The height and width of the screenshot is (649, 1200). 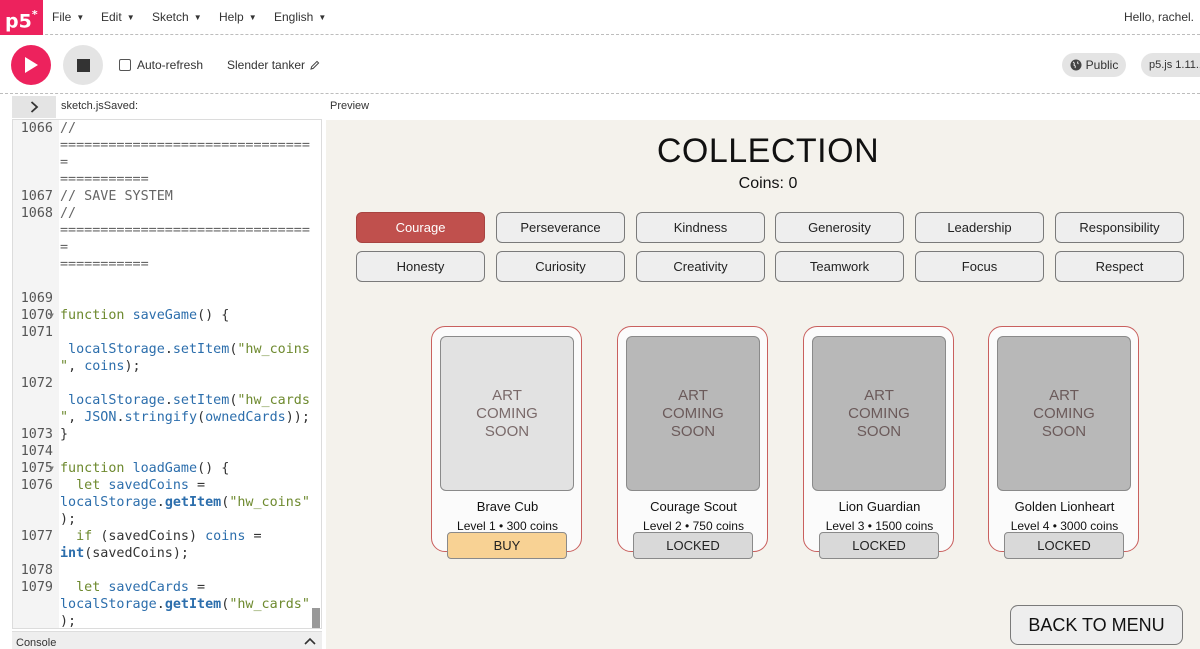 What do you see at coordinates (64, 417) in the screenshot?
I see `code-token: "` at bounding box center [64, 417].